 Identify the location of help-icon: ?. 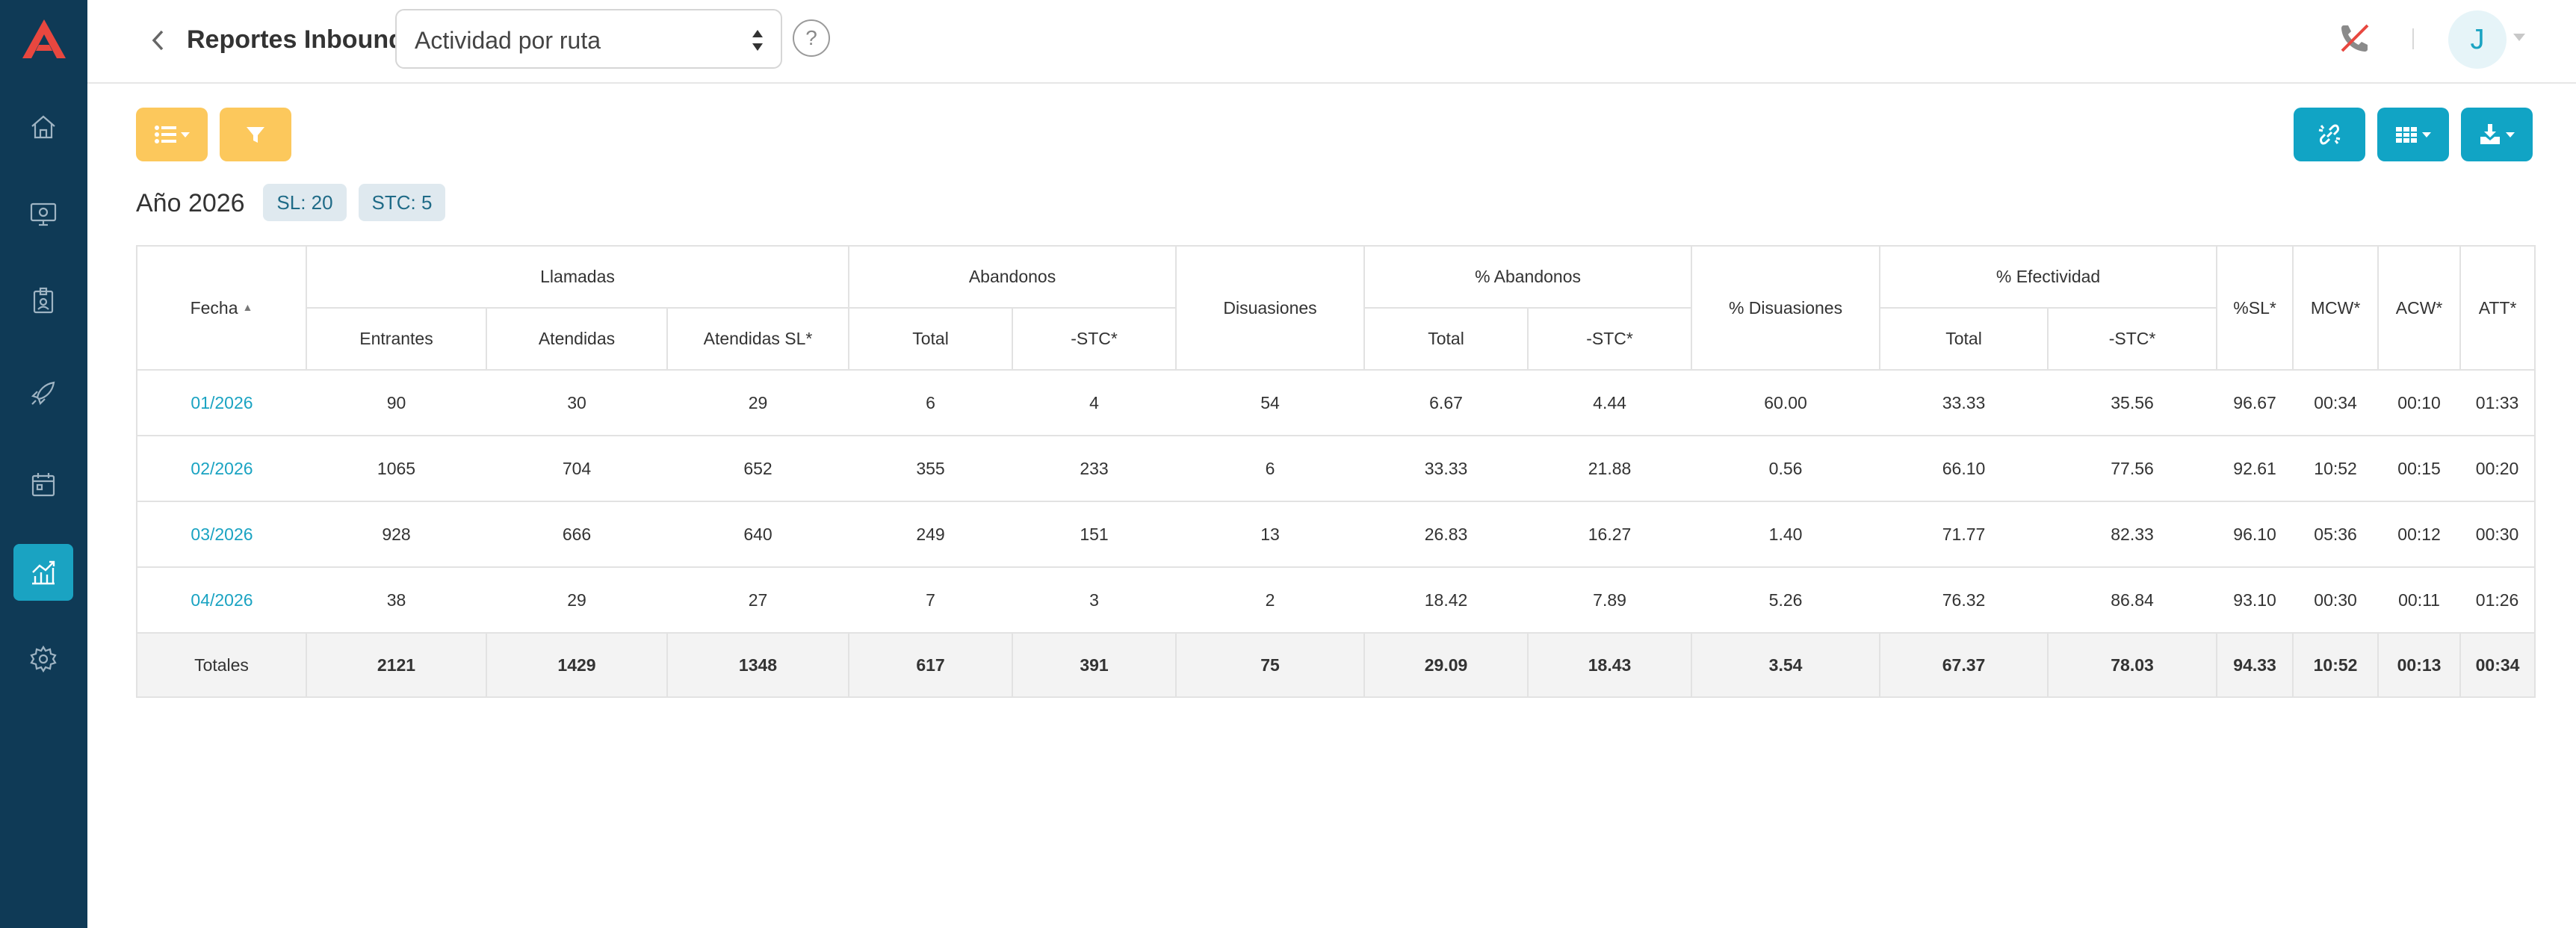
(811, 38).